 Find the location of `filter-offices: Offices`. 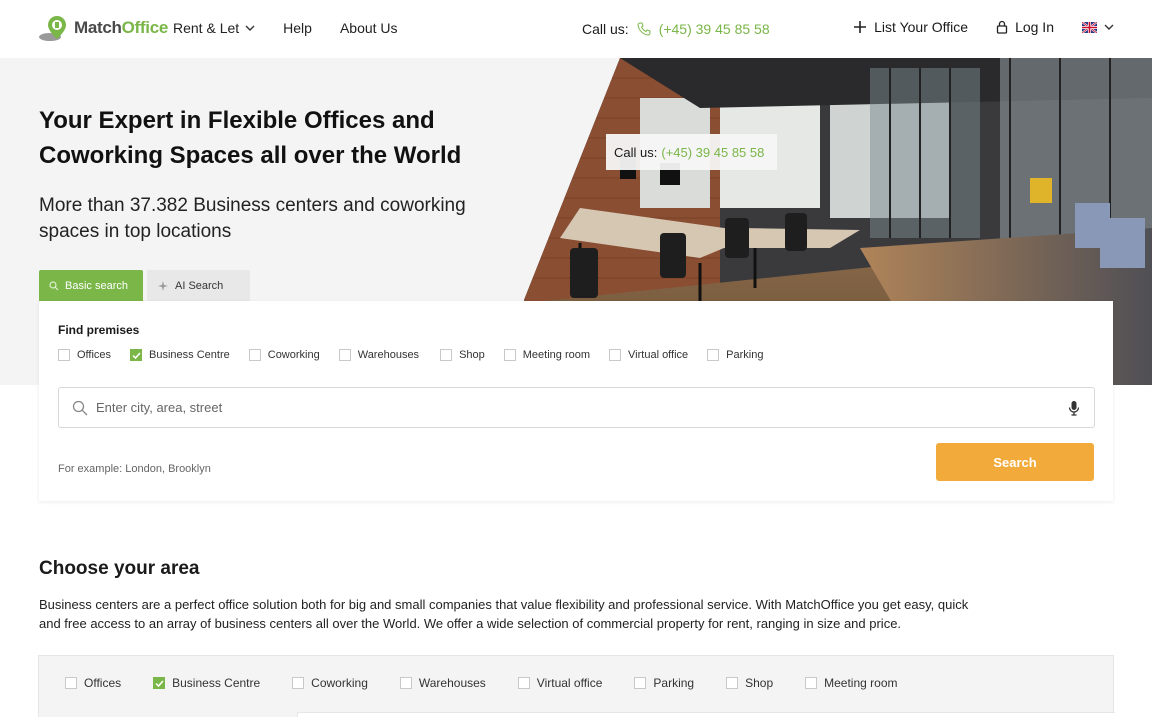

filter-offices: Offices is located at coordinates (84, 355).